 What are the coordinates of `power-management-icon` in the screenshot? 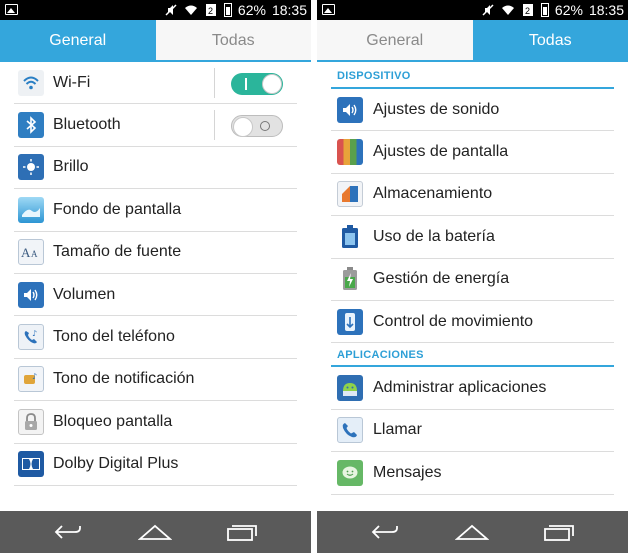 It's located at (350, 279).